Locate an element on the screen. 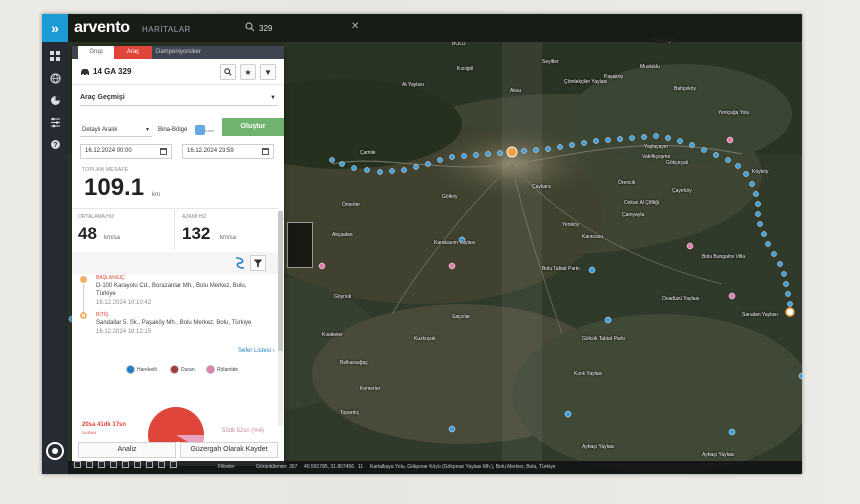  map-label: Örencik is located at coordinates (627, 183).